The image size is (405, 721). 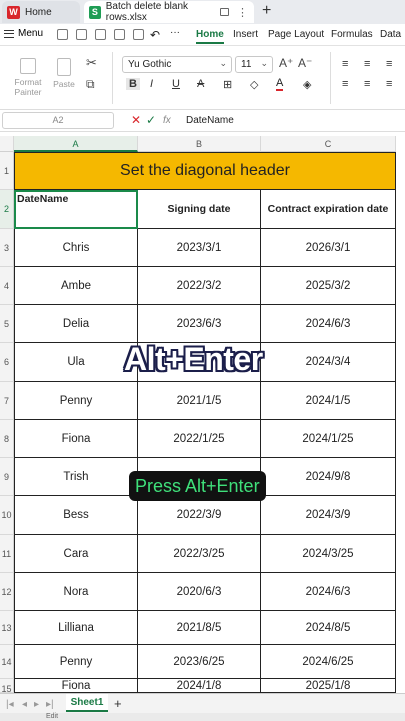 I want to click on signing-date-cell: 2023/3/1, so click(x=199, y=248).